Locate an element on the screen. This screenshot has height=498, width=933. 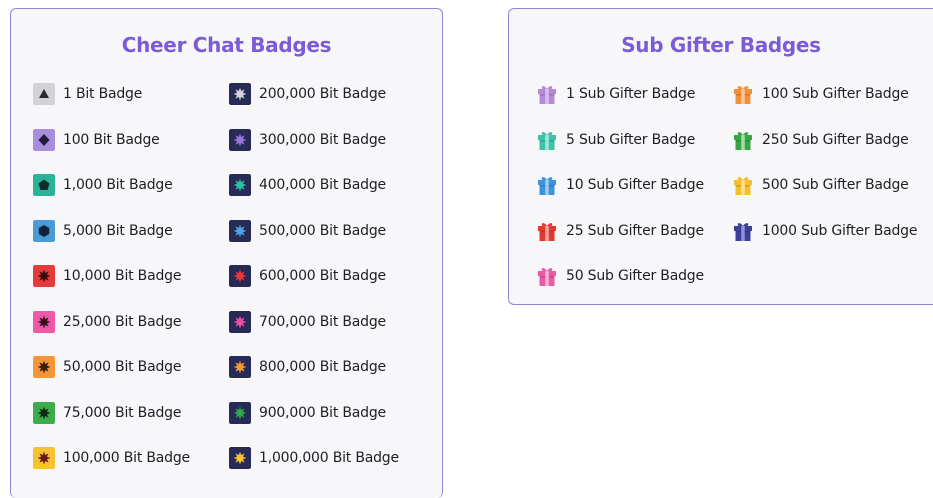
teal-star-bit-icon is located at coordinates (240, 185).